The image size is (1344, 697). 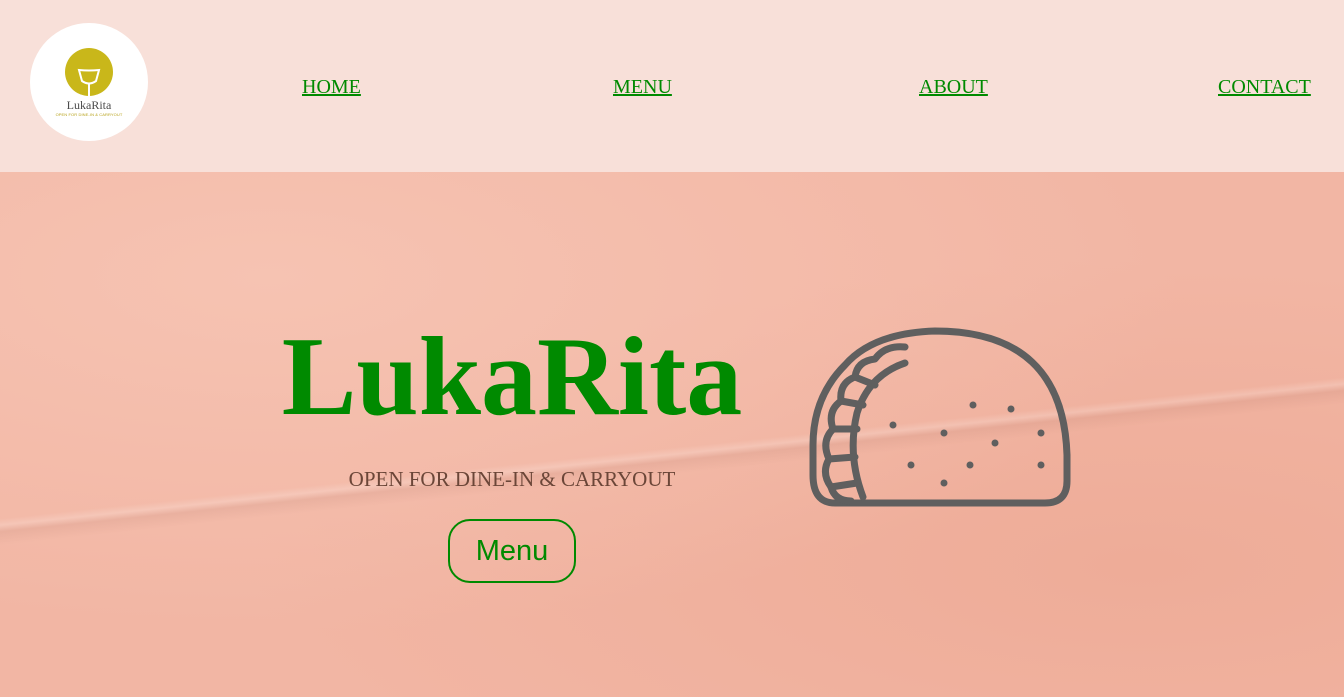 What do you see at coordinates (953, 87) in the screenshot?
I see `nav-link-about: ABOUT` at bounding box center [953, 87].